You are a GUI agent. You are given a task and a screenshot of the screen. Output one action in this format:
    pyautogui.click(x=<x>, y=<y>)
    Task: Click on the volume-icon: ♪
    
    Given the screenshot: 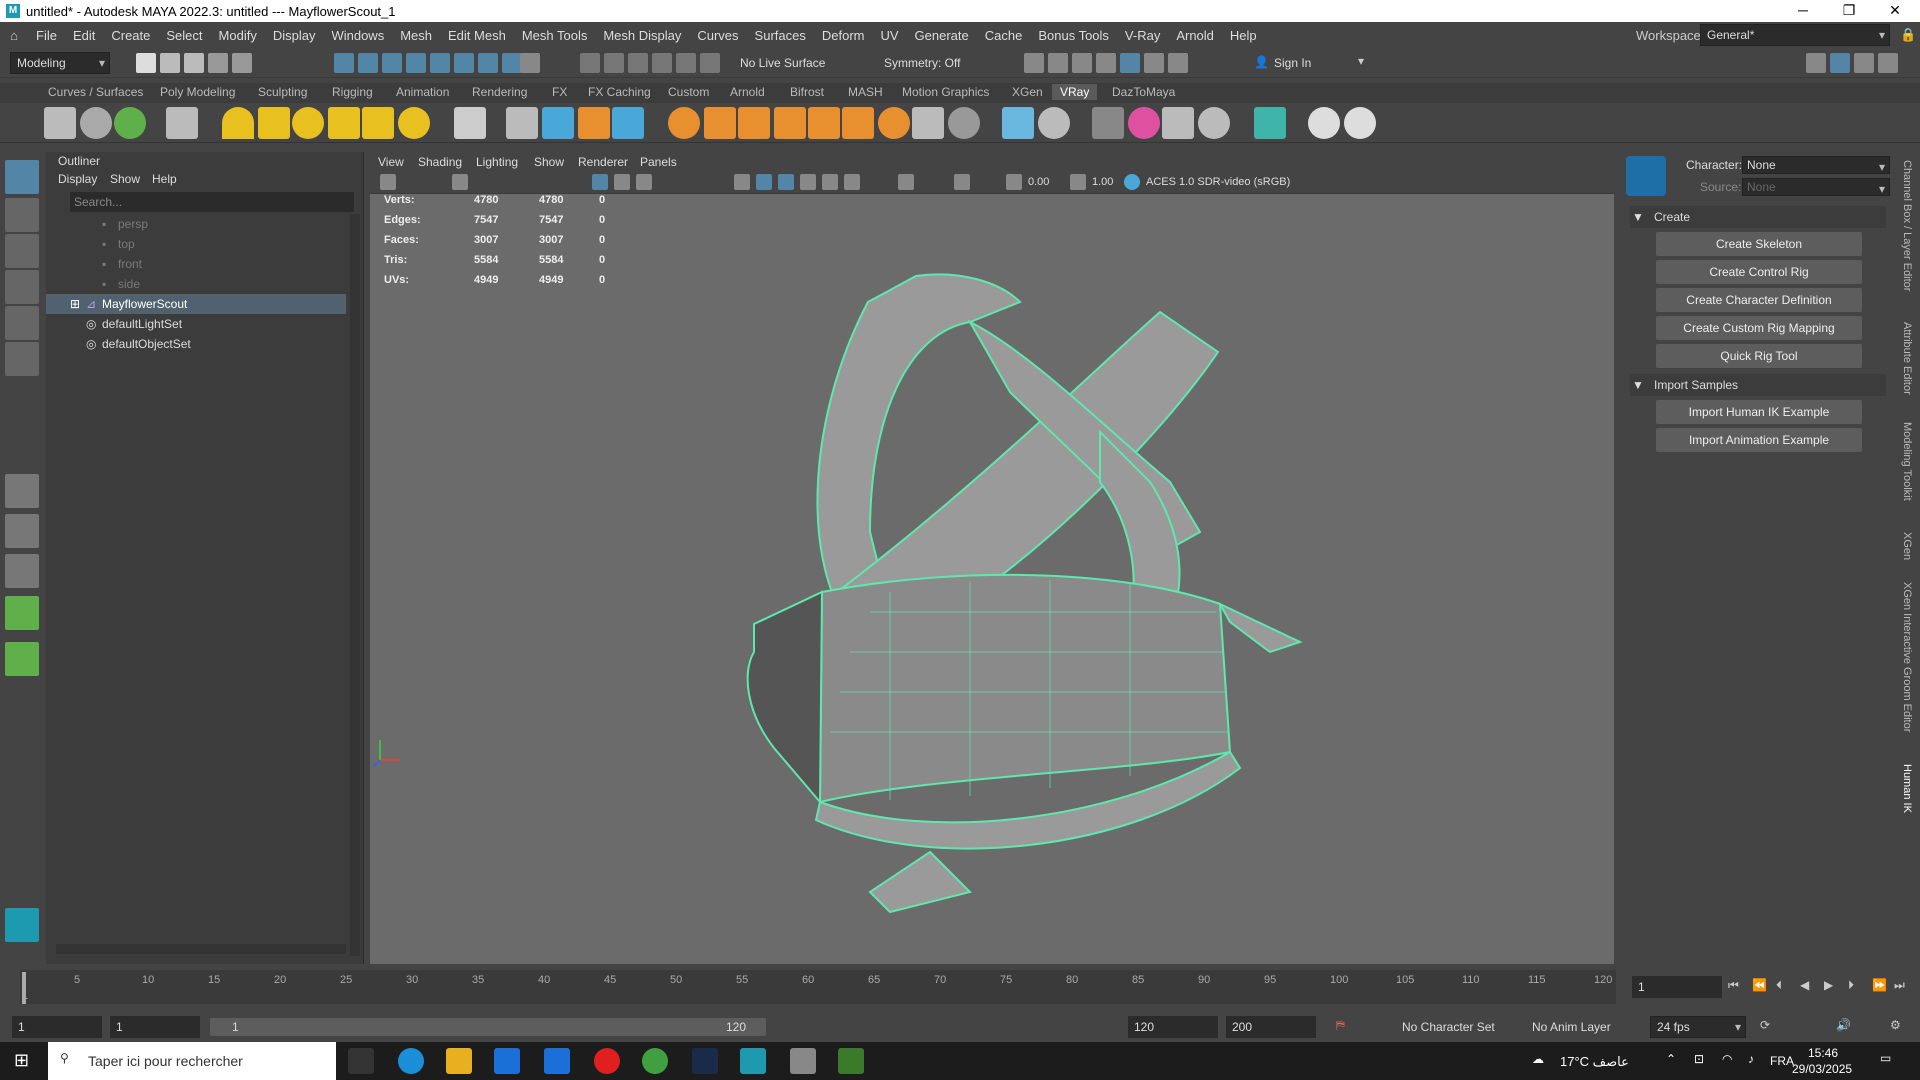 What is the action you would take?
    pyautogui.click(x=1751, y=1059)
    